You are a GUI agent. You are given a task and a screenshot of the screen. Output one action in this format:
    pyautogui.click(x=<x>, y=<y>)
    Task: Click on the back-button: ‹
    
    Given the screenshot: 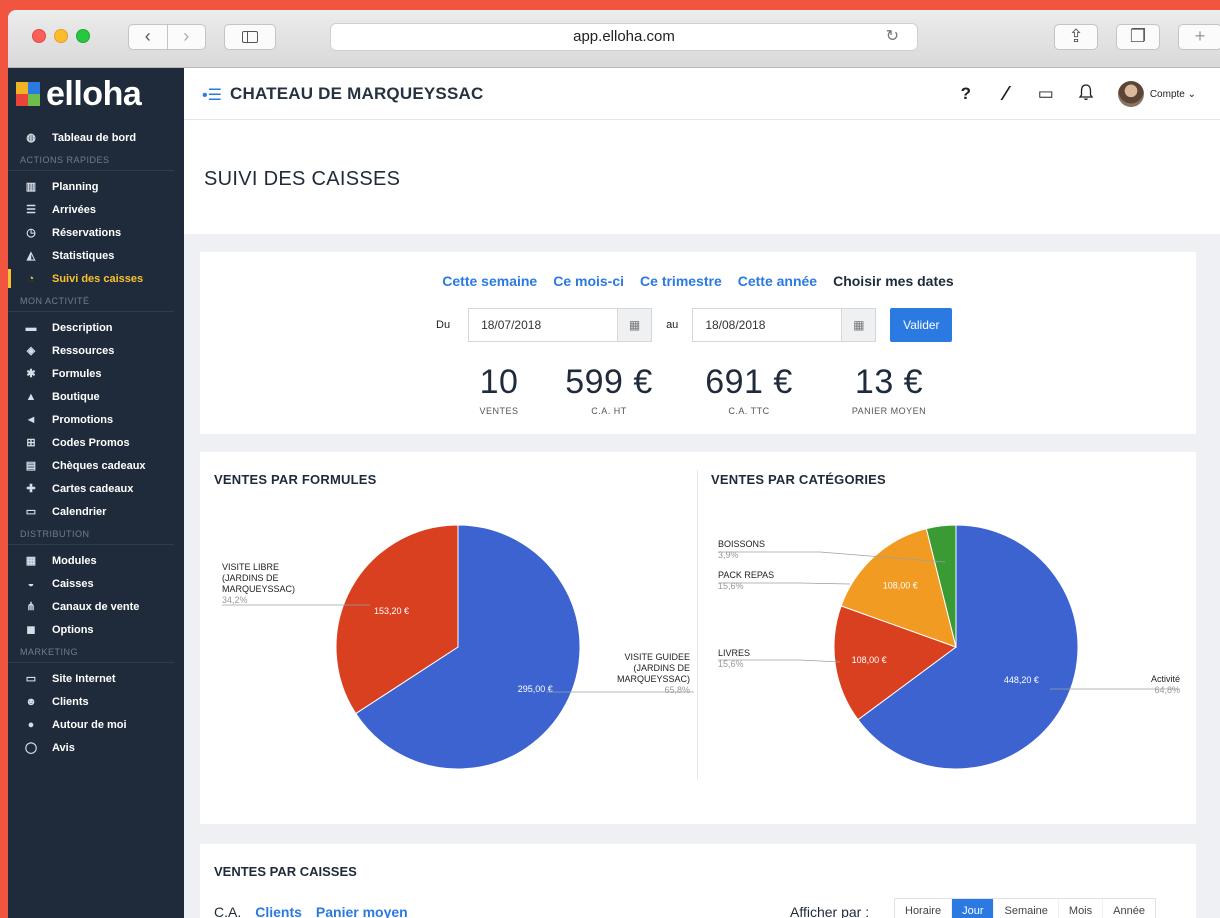 What is the action you would take?
    pyautogui.click(x=148, y=37)
    